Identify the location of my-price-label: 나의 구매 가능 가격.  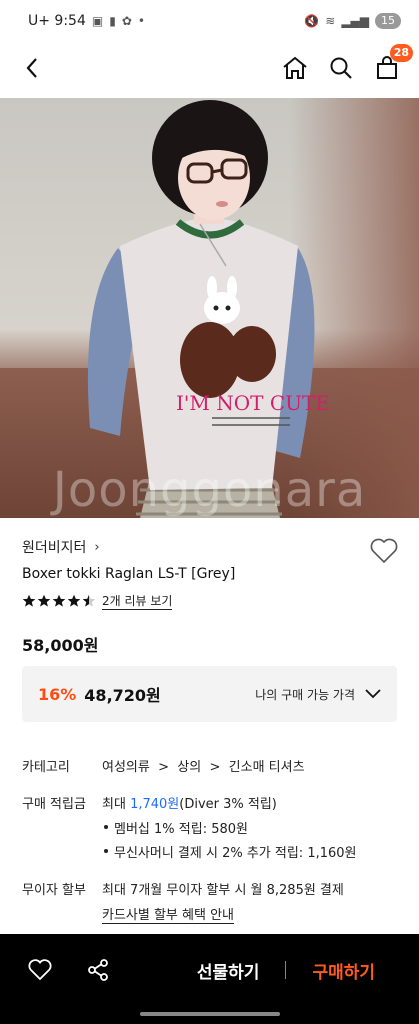
(305, 694).